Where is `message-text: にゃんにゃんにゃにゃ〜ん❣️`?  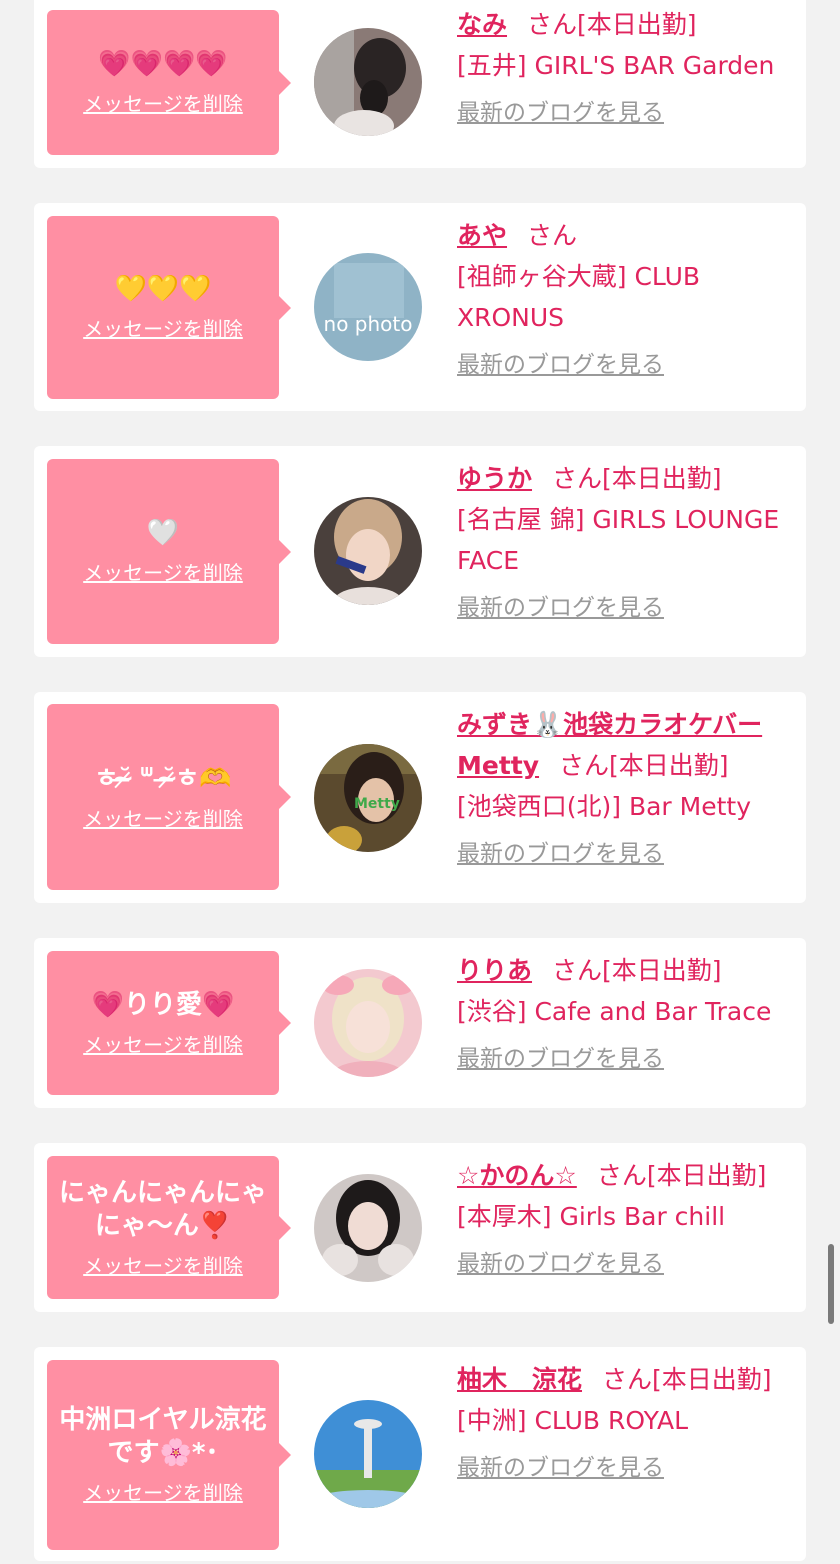 message-text: にゃんにゃんにゃにゃ〜ん❣️ is located at coordinates (162, 1209).